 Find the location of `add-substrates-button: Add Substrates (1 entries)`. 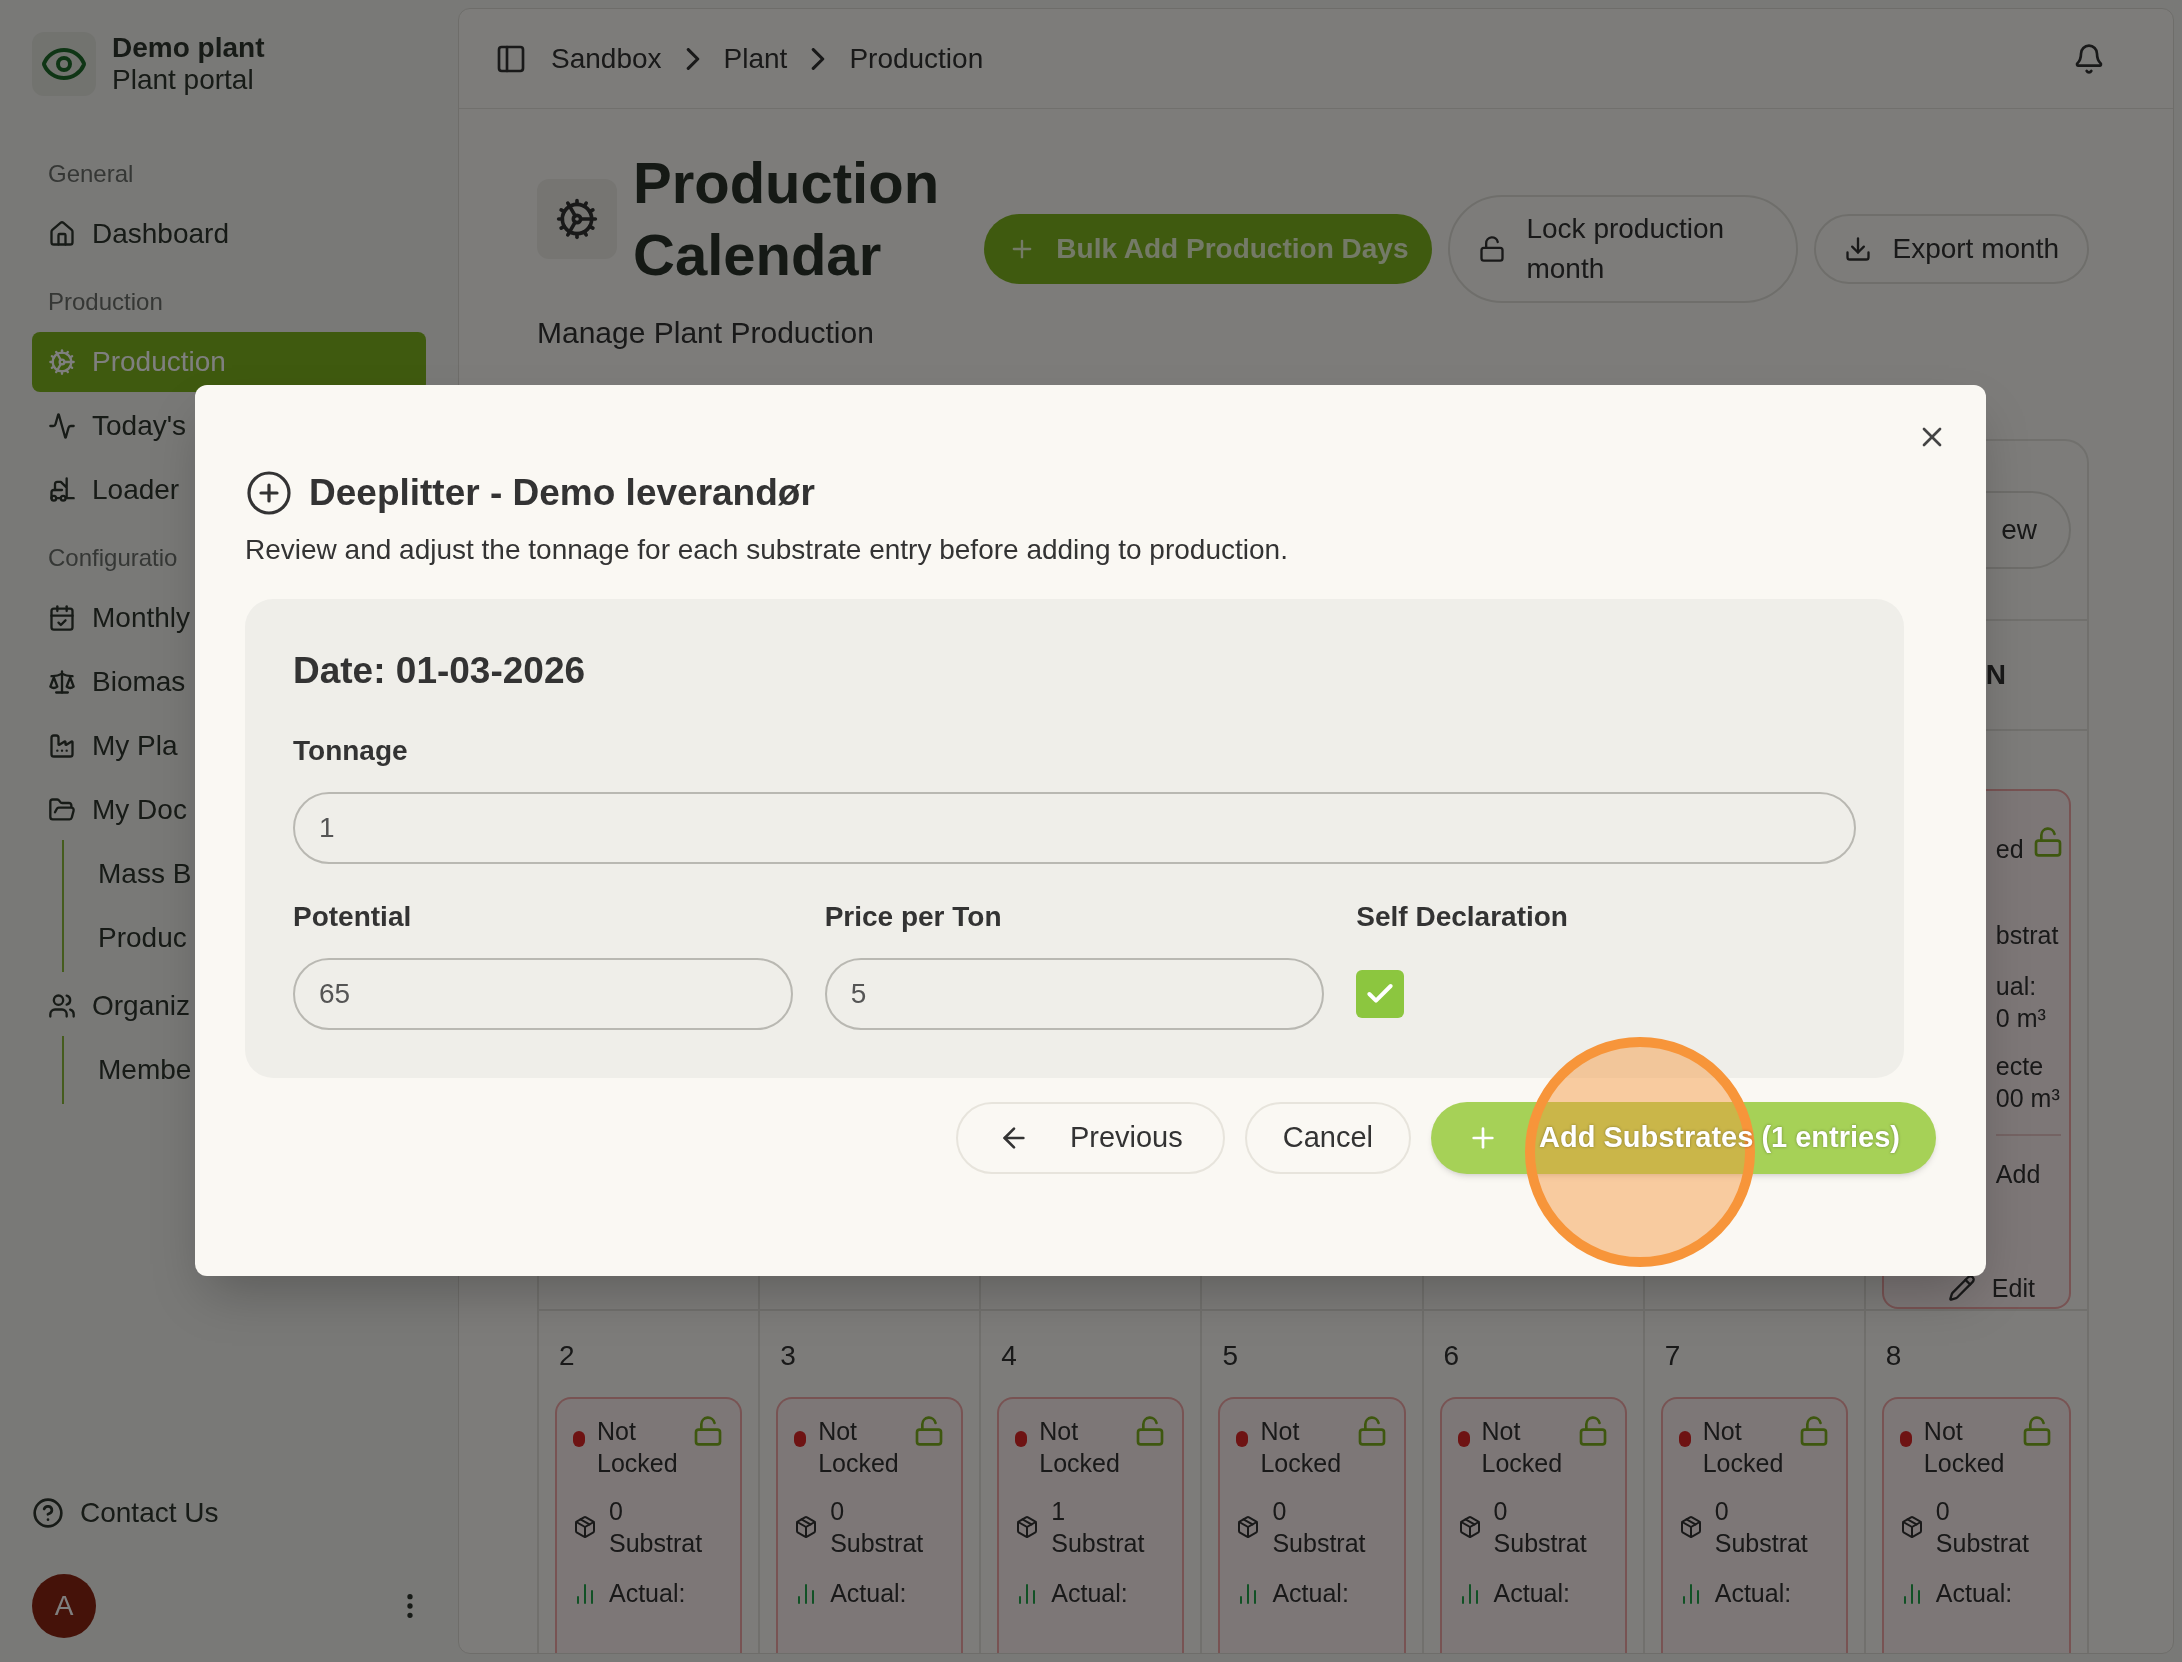

add-substrates-button: Add Substrates (1 entries) is located at coordinates (1683, 1138).